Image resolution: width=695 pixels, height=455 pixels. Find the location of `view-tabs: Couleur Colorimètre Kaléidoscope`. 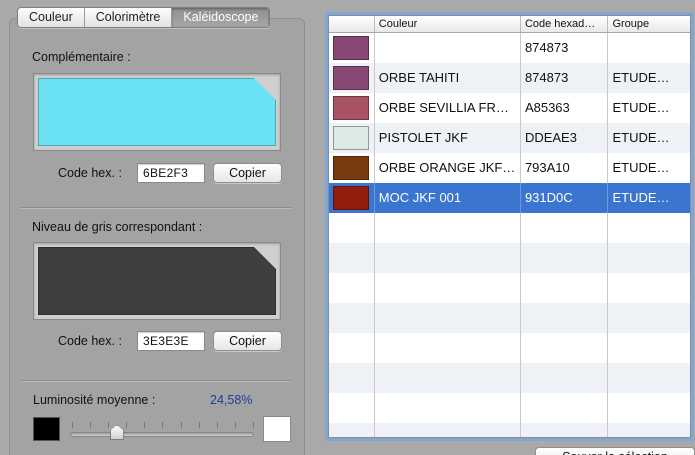

view-tabs: Couleur Colorimètre Kaléidoscope is located at coordinates (144, 17).